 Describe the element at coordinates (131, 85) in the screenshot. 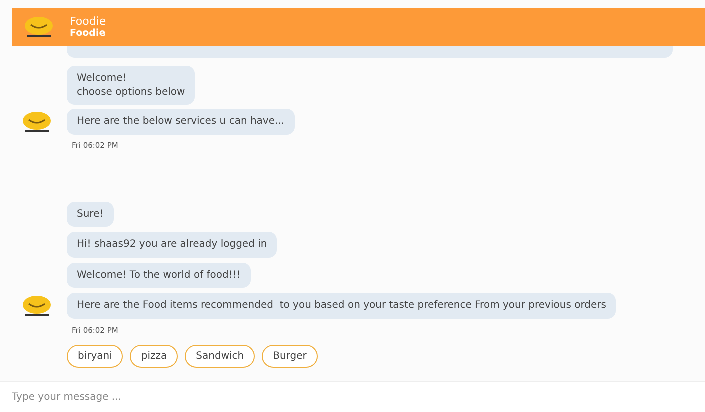

I see `message-bubble: Welcome! choose options below` at that location.